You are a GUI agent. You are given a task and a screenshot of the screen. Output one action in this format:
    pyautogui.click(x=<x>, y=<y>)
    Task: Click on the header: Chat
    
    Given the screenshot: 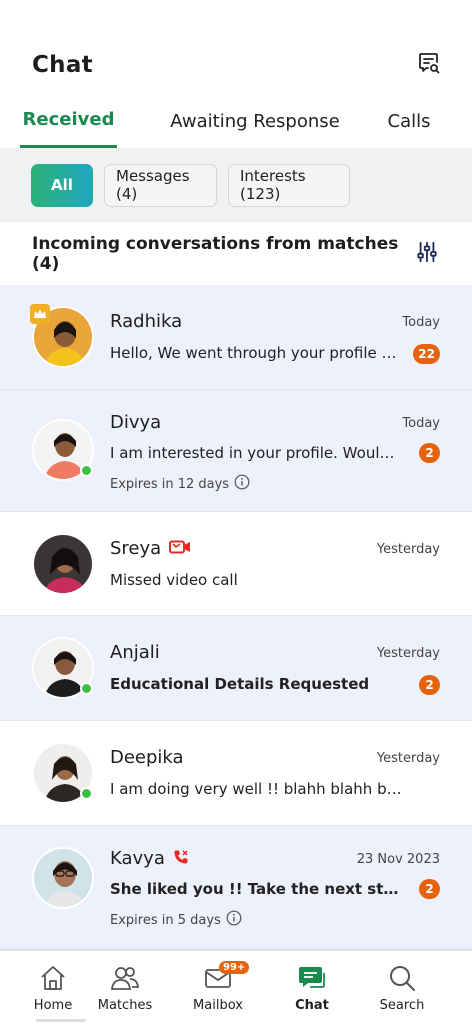 What is the action you would take?
    pyautogui.click(x=236, y=50)
    